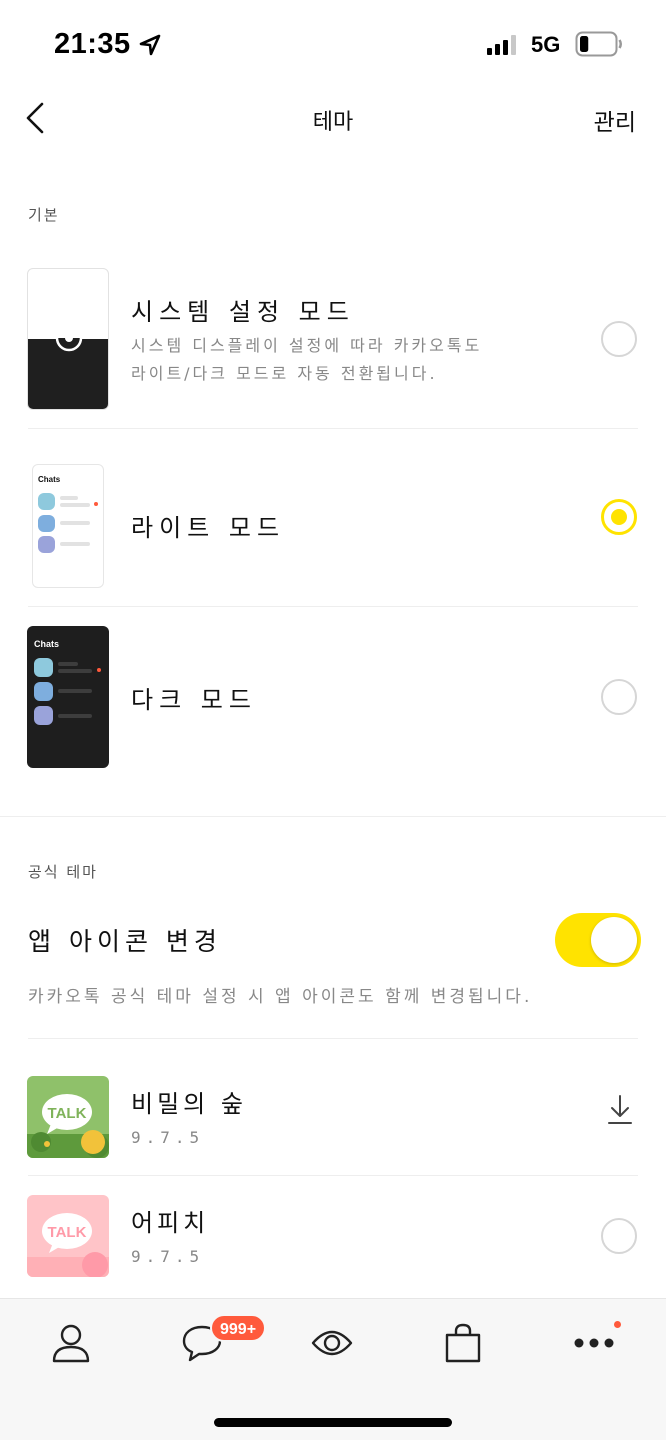 The image size is (666, 1440). Describe the element at coordinates (619, 517) in the screenshot. I see `radio-button-selected` at that location.